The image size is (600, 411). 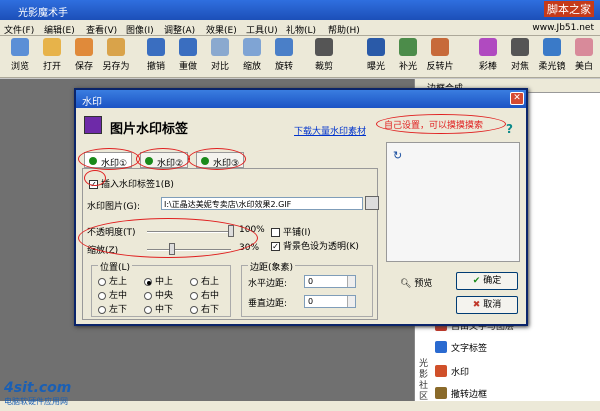 What do you see at coordinates (441, 371) in the screenshot?
I see `watermark-icon` at bounding box center [441, 371].